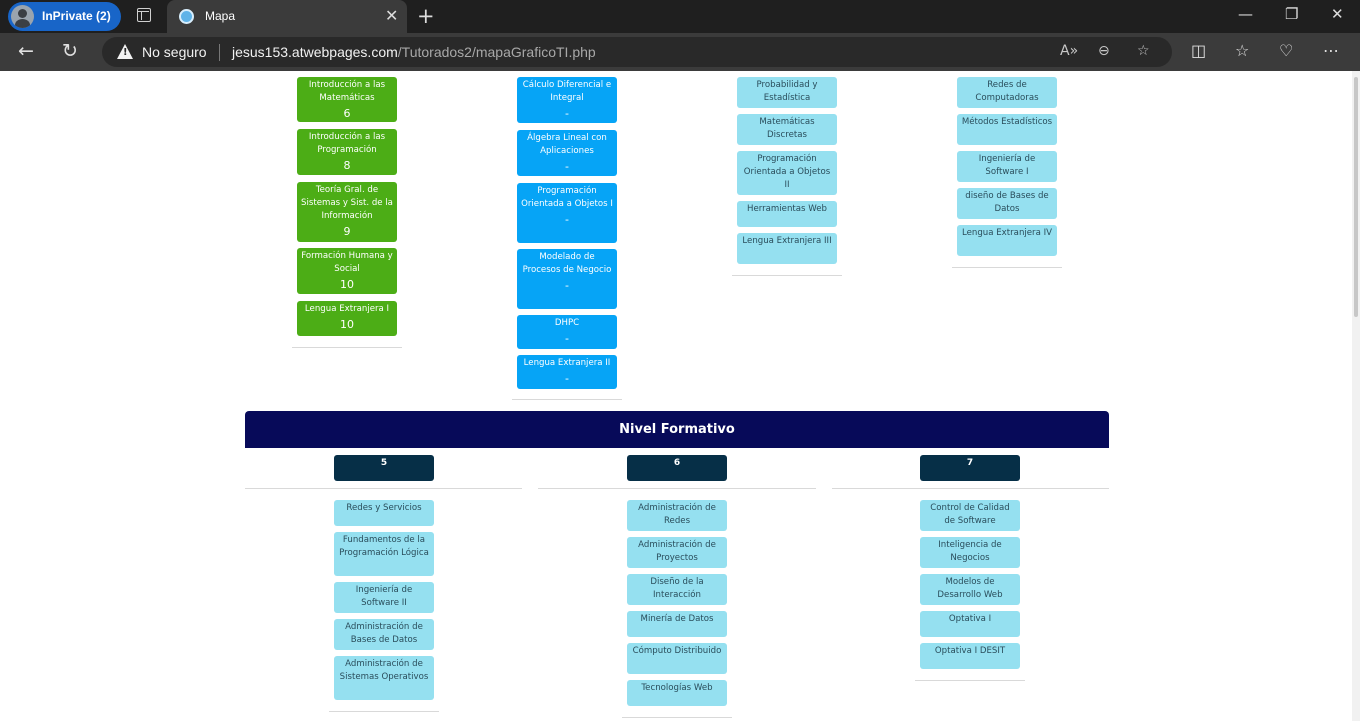 This screenshot has width=1360, height=721. I want to click on subject-label: Ingeniería de Software I, so click(1007, 165).